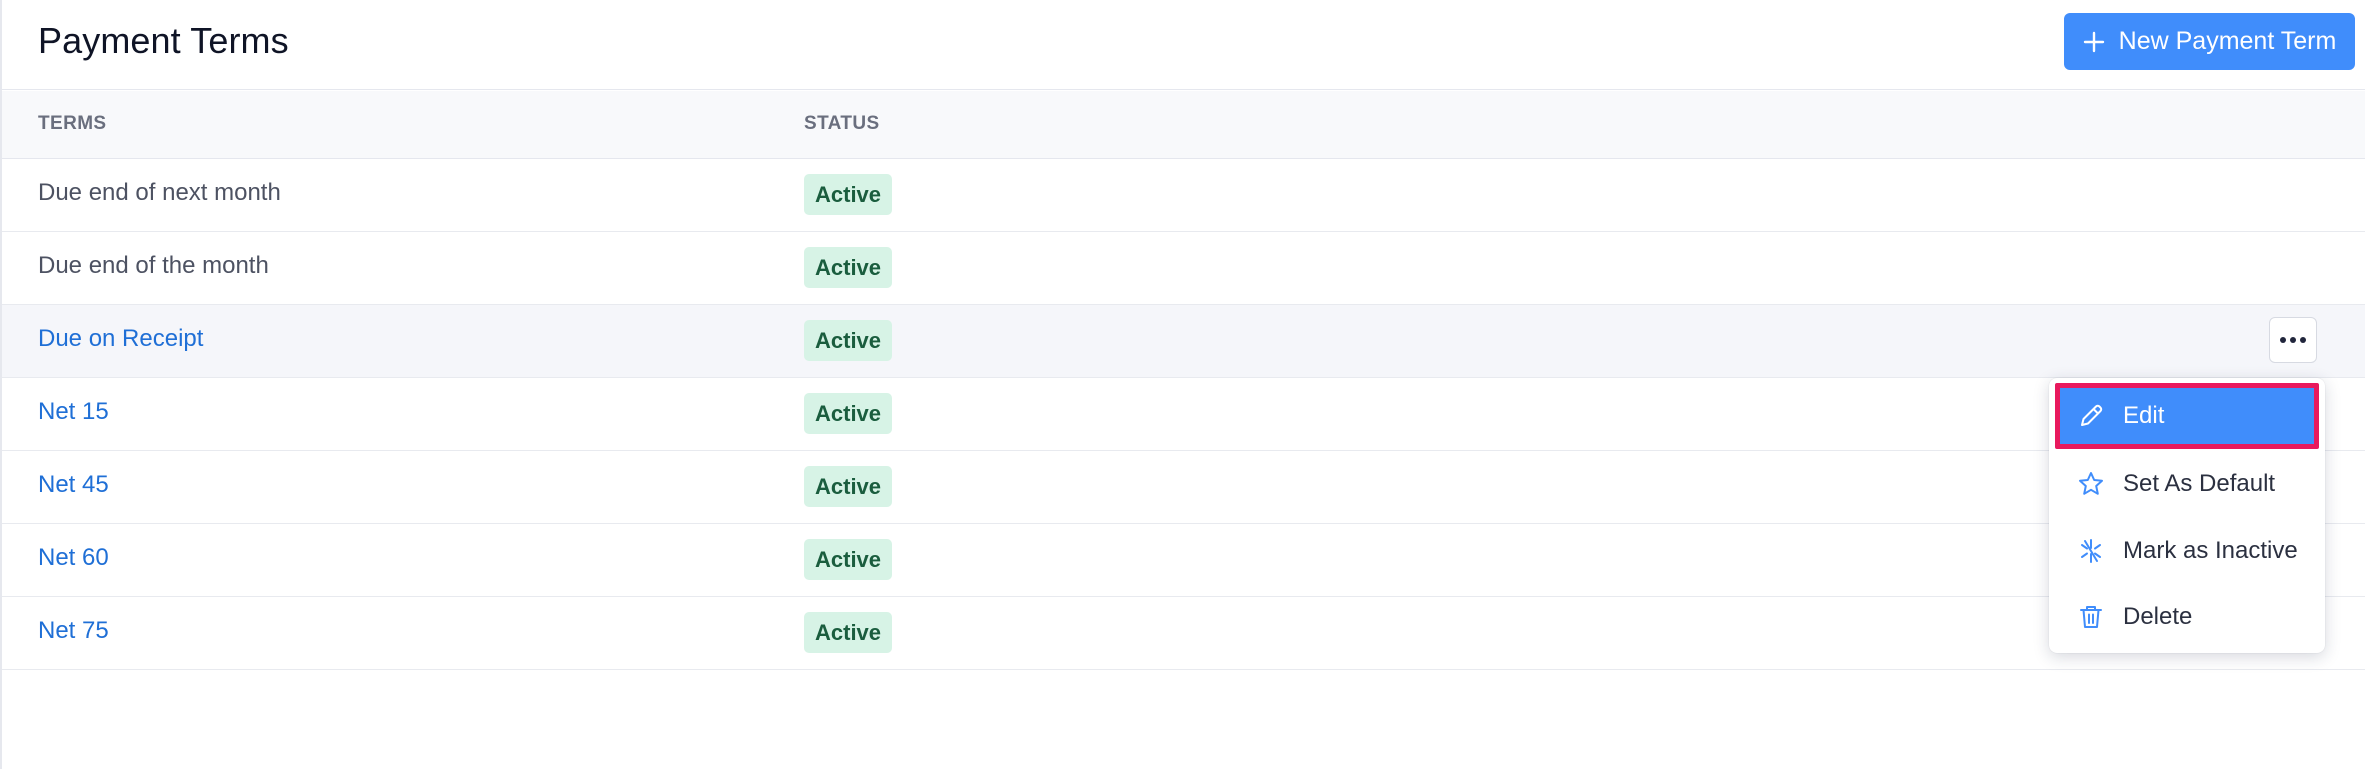  Describe the element at coordinates (2158, 616) in the screenshot. I see `menu-item-label: Delete` at that location.